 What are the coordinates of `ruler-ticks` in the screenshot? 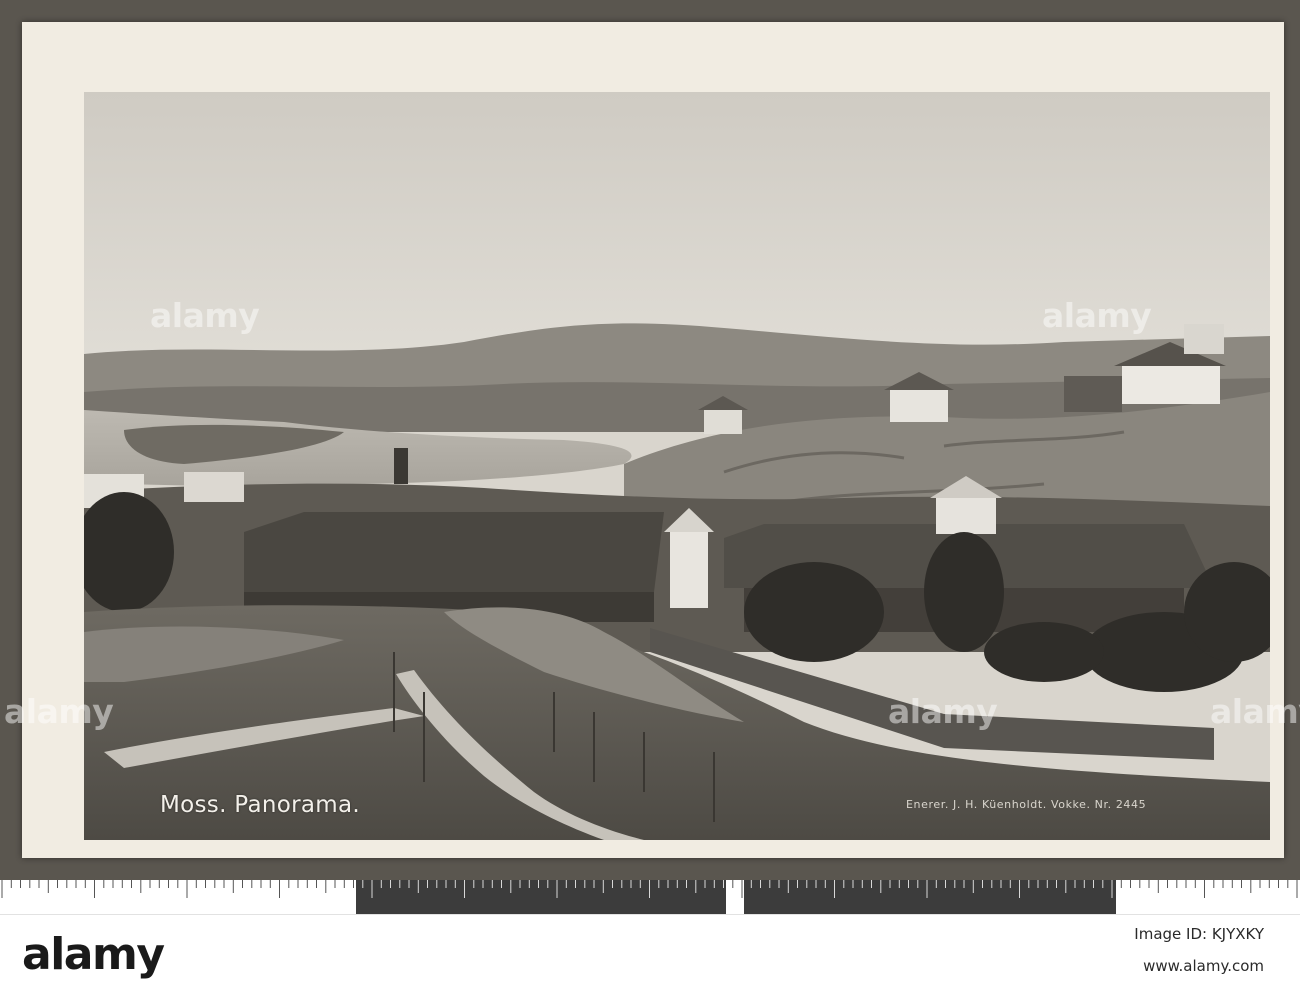 It's located at (650, 897).